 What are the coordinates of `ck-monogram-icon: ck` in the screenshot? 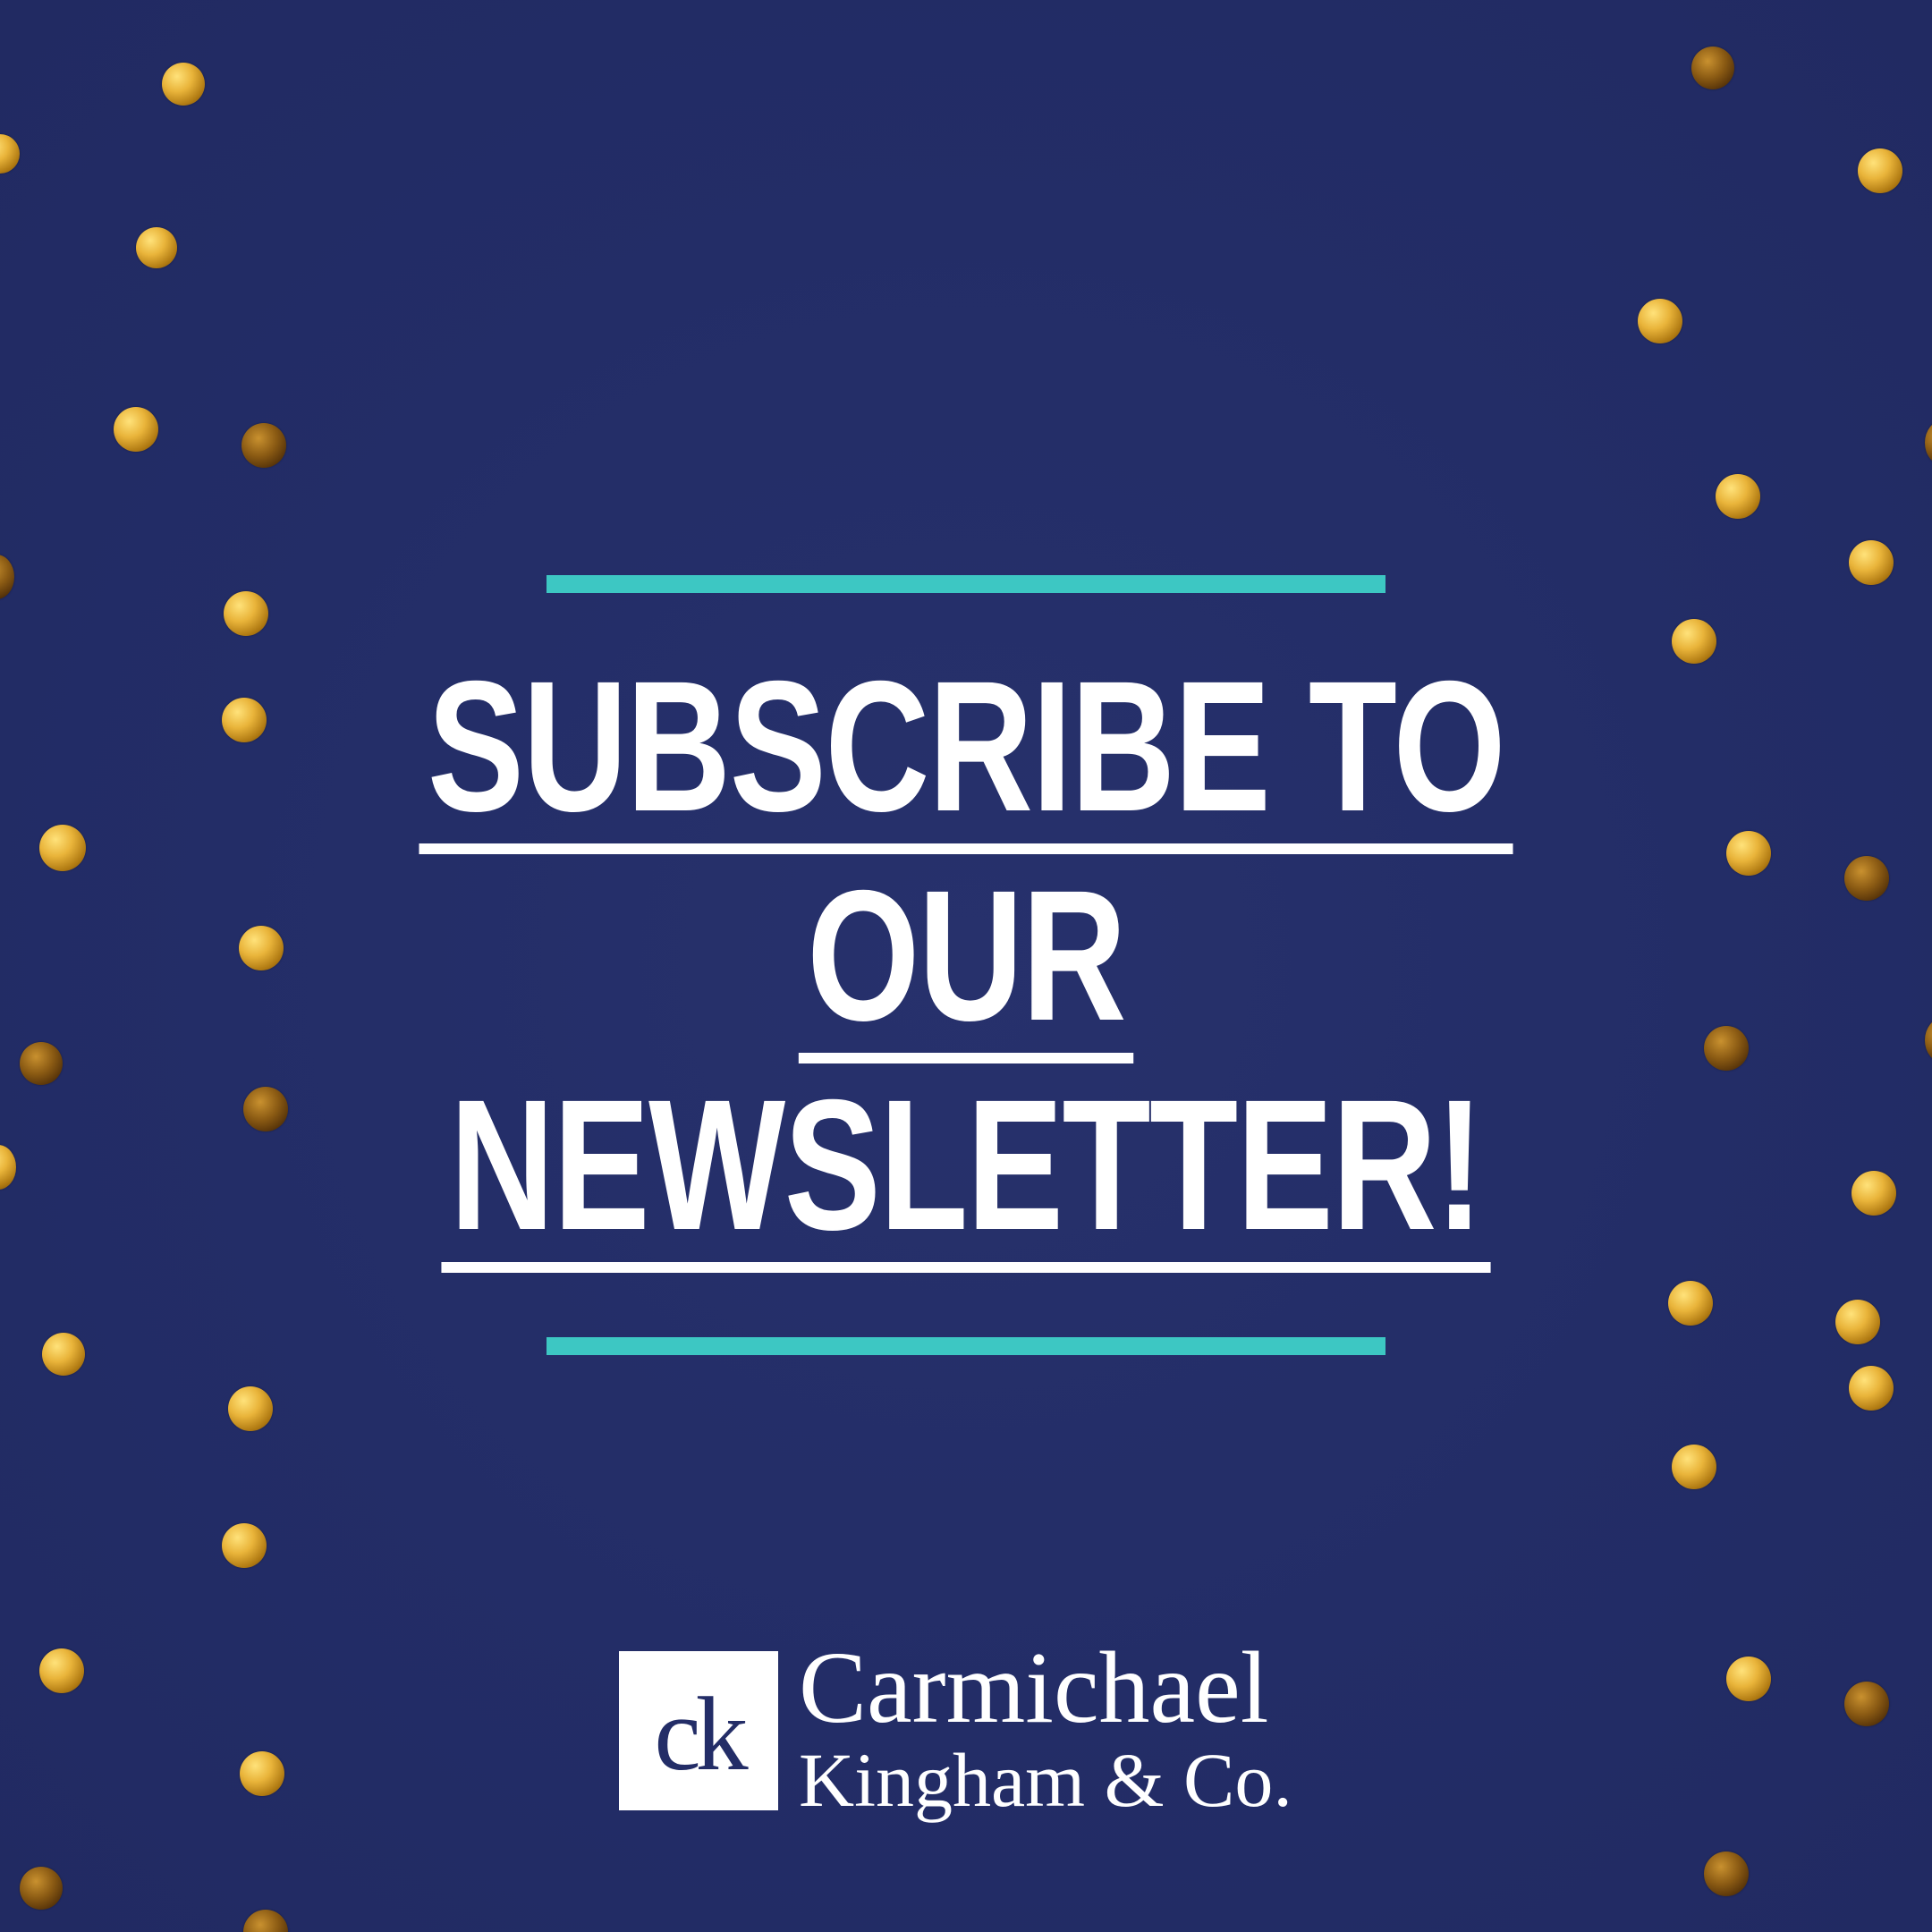 It's located at (703, 1733).